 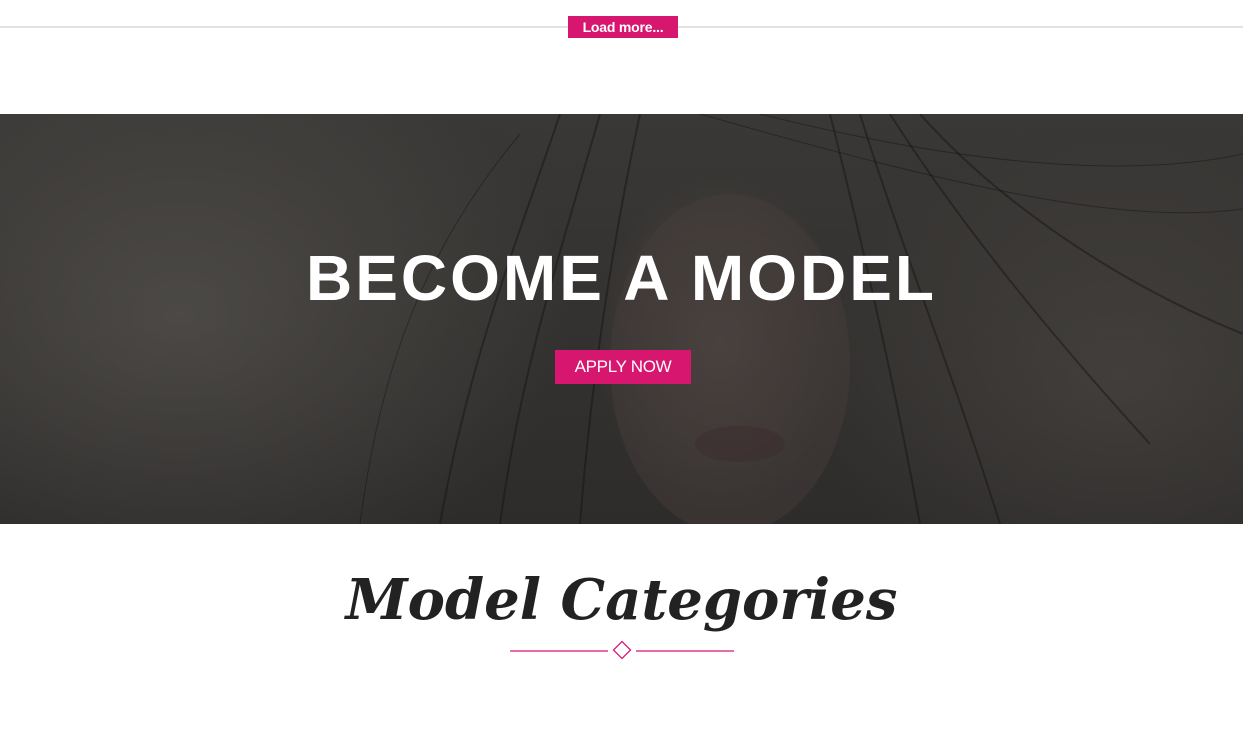 What do you see at coordinates (621, 600) in the screenshot?
I see `section-title: Model Categories` at bounding box center [621, 600].